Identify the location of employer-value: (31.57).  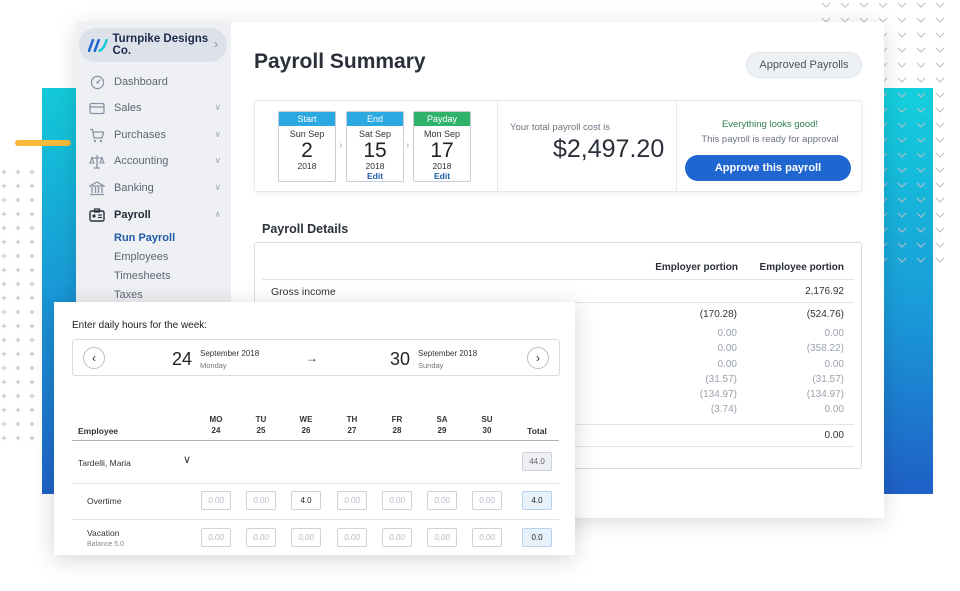
(721, 379).